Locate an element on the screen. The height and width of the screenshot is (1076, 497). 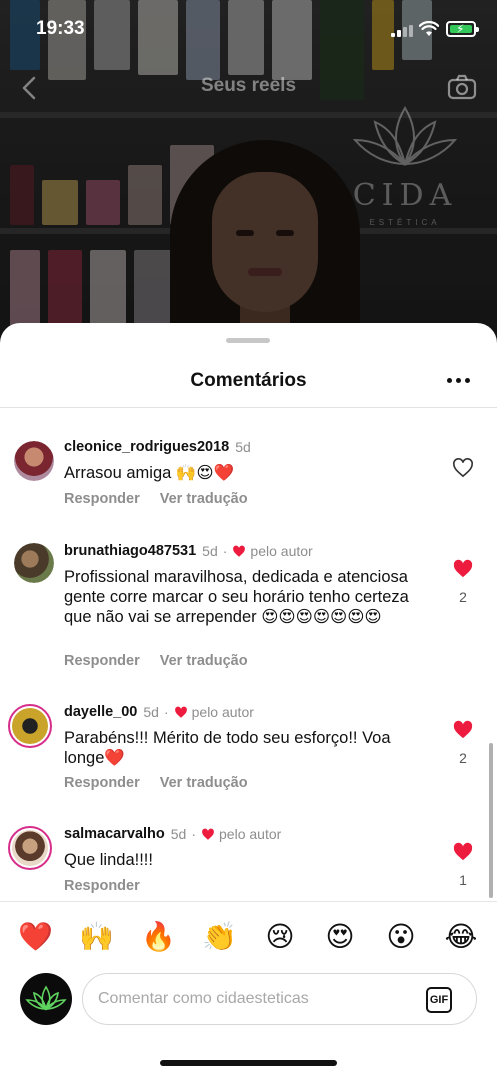
emoji-crying-face: 😢 is located at coordinates (280, 937).